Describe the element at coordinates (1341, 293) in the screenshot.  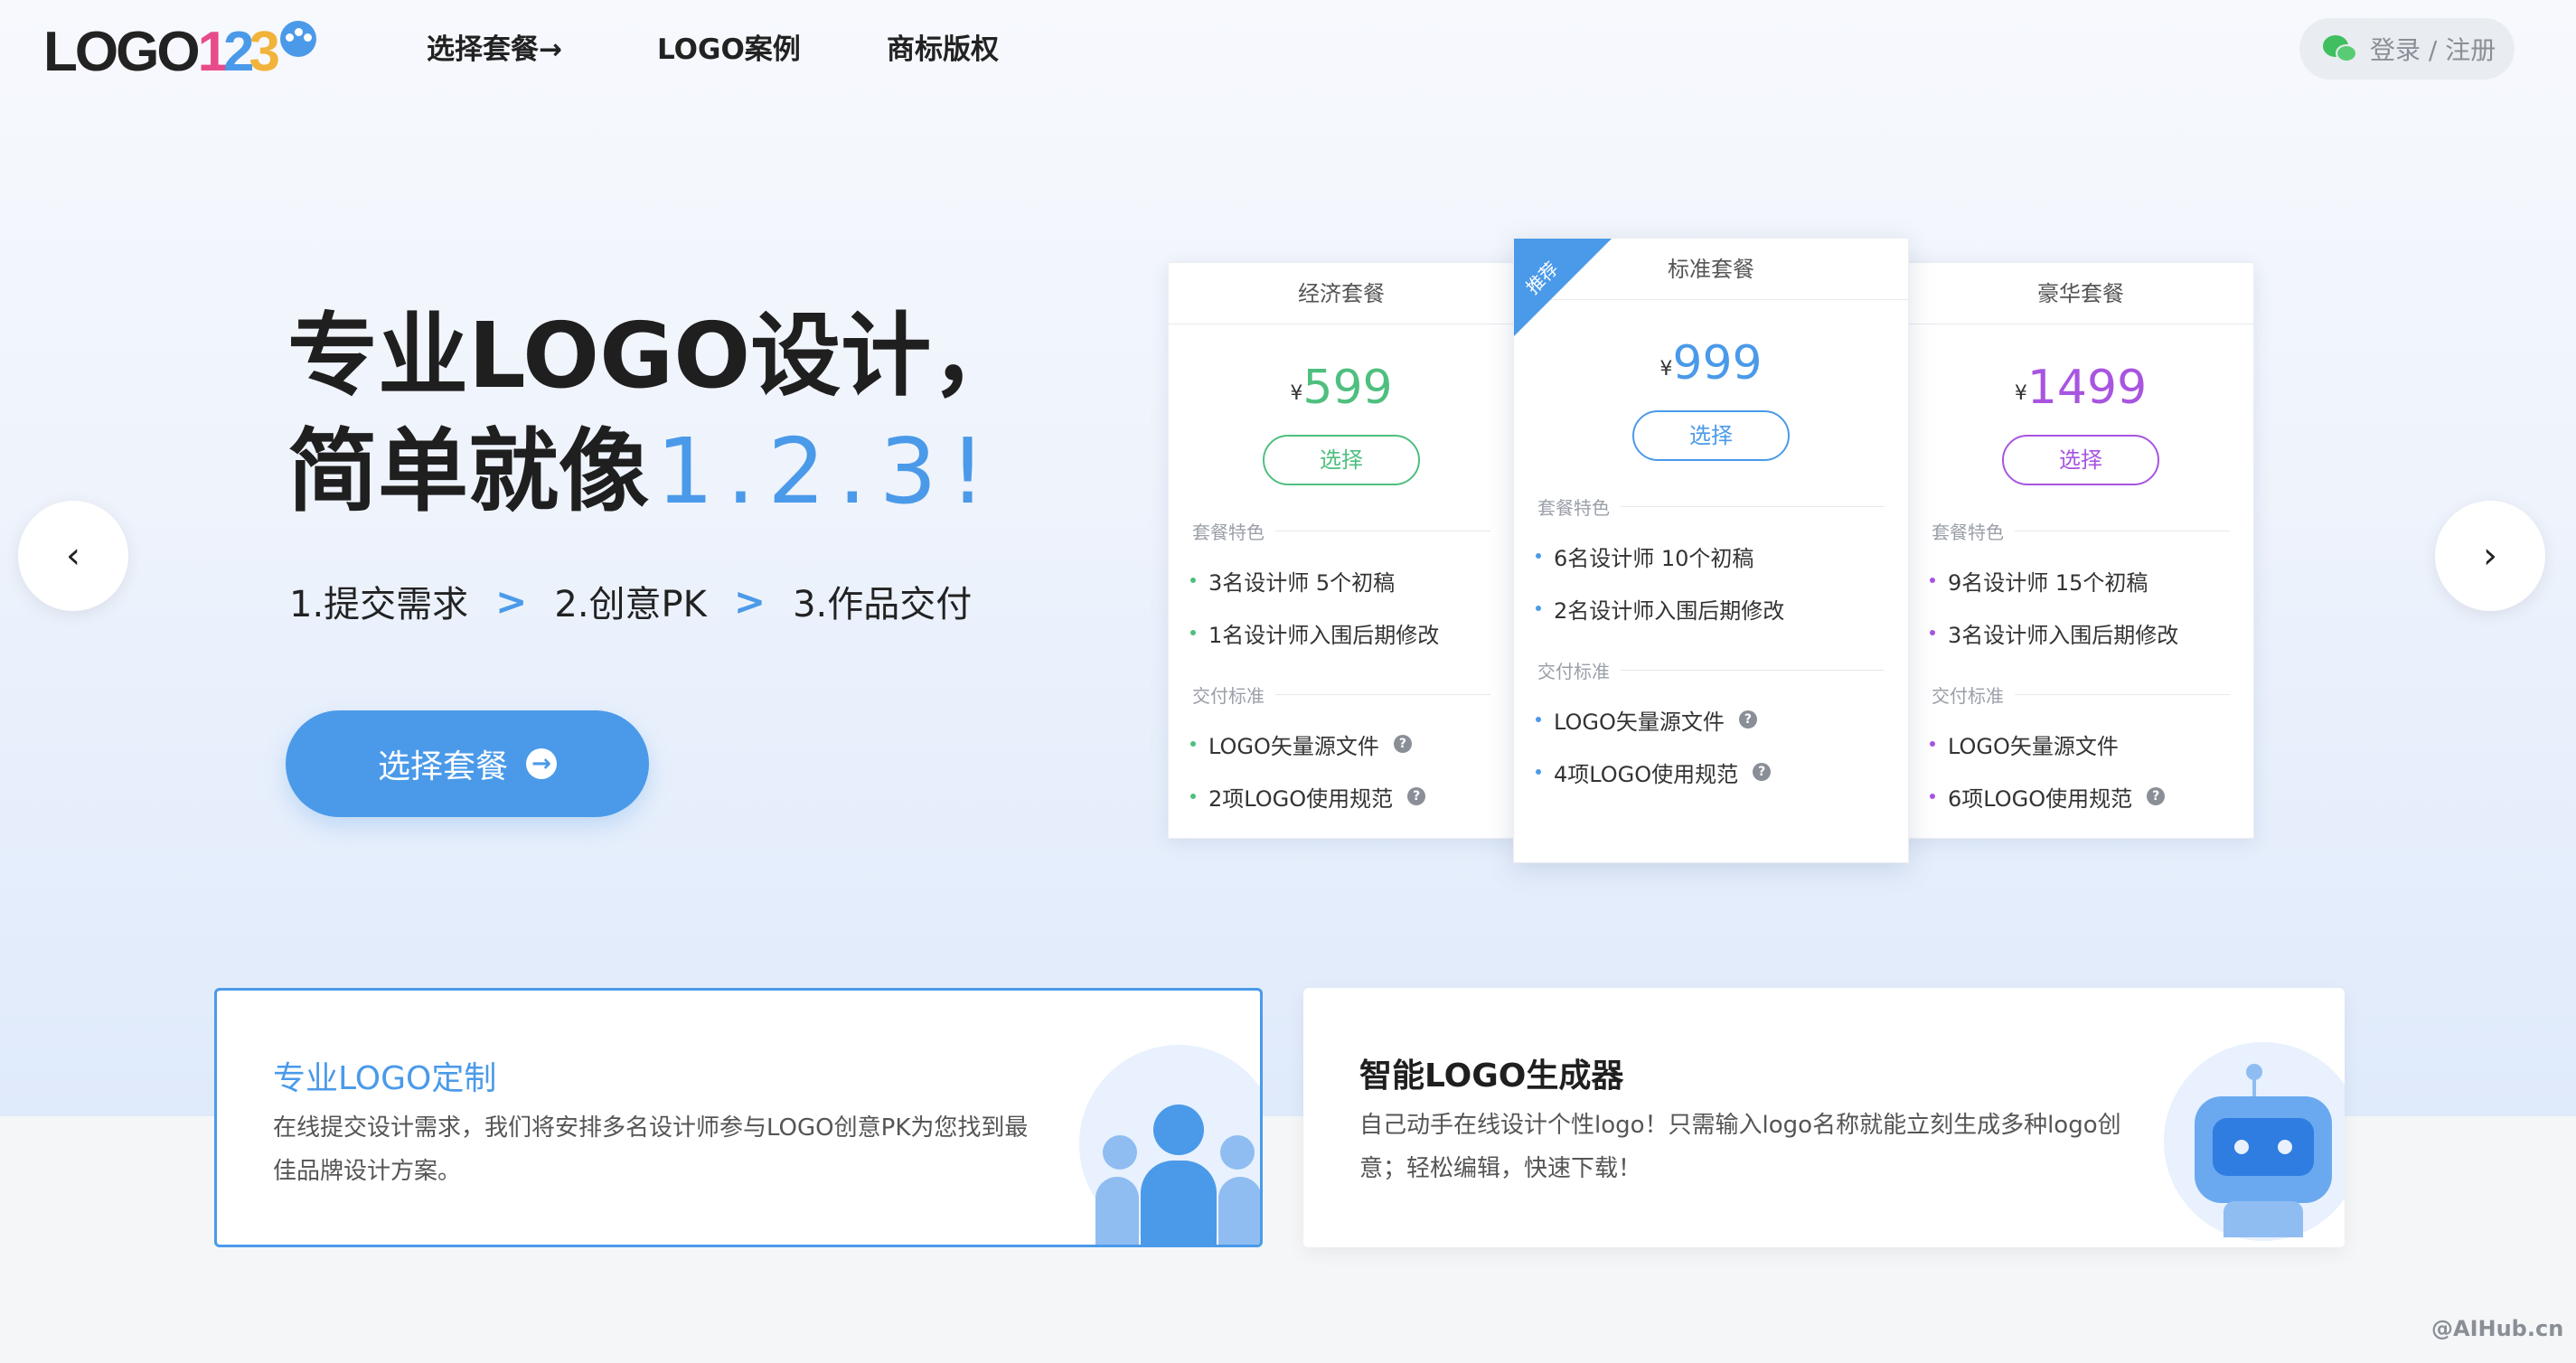
I see `plan-name: 经济套餐` at that location.